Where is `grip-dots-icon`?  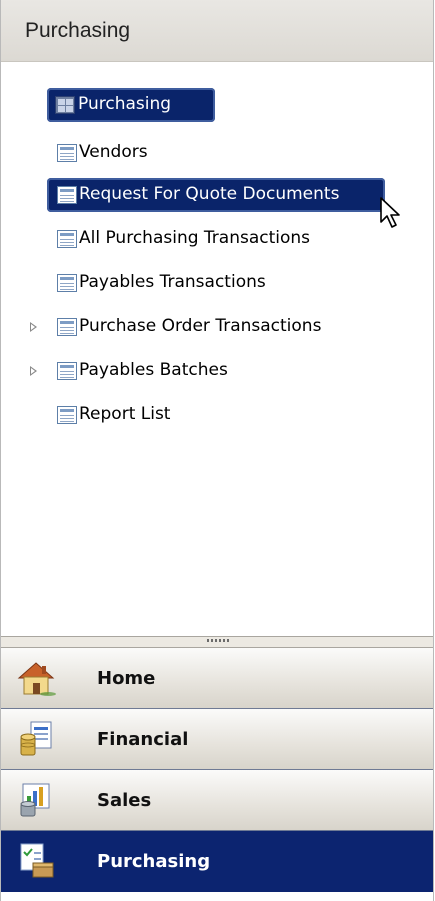 grip-dots-icon is located at coordinates (219, 640).